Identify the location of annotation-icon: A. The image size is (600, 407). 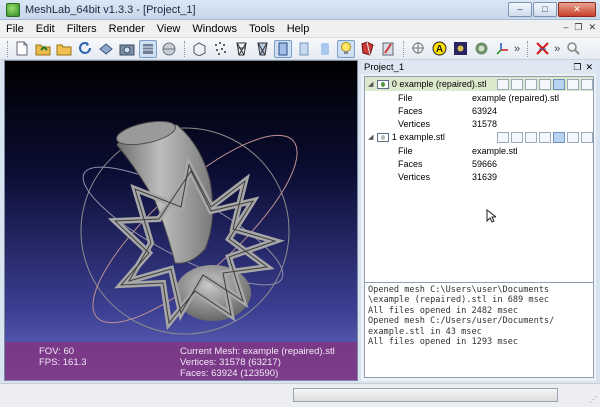
(439, 49).